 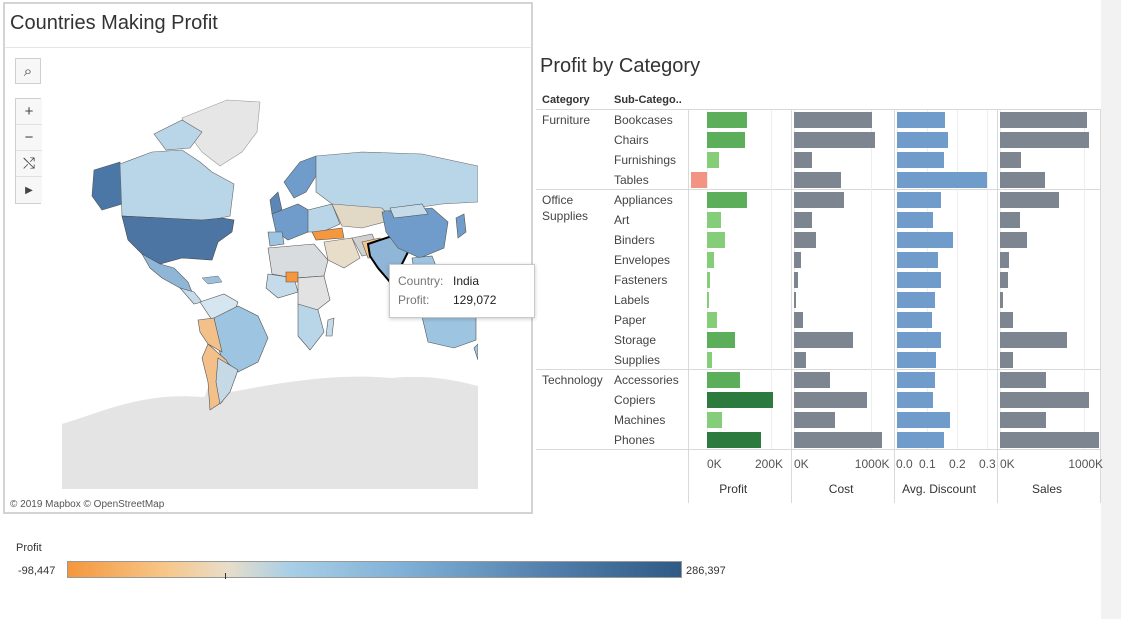 What do you see at coordinates (643, 120) in the screenshot?
I see `subcategory-label: Bookcases` at bounding box center [643, 120].